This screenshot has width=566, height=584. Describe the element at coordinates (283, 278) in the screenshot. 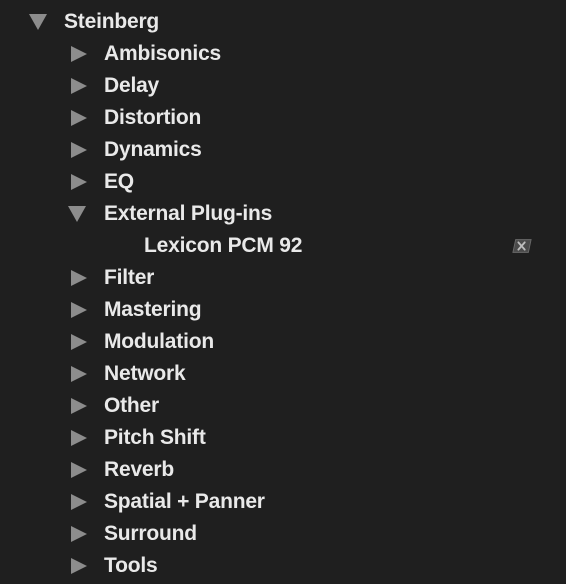

I see `tree-item-filter: Filter` at that location.